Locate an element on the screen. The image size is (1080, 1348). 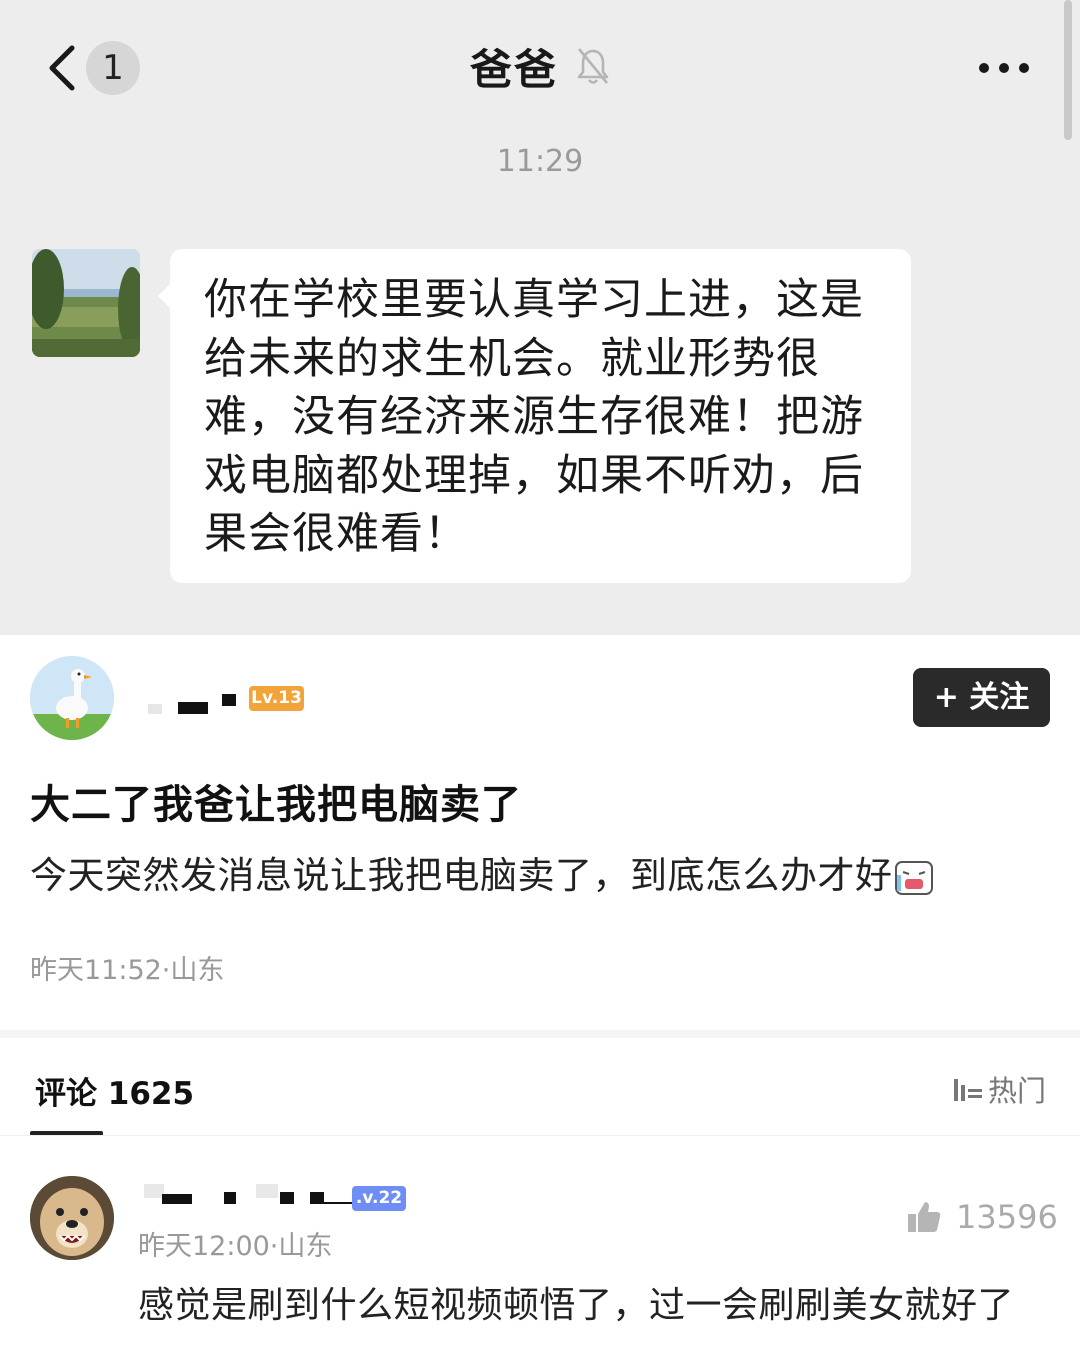
crying-emoji-icon is located at coordinates (913, 877).